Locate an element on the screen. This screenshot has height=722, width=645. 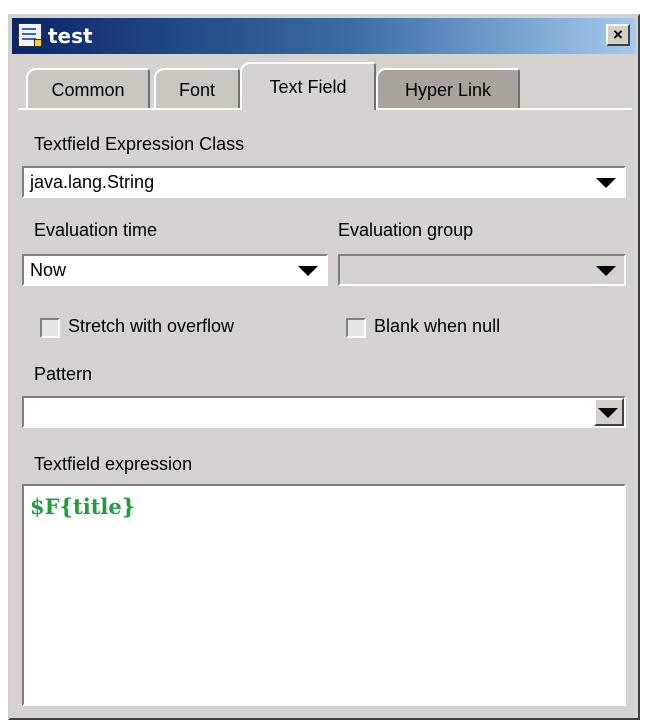
blank-when-null-label: Blank when null is located at coordinates (437, 326).